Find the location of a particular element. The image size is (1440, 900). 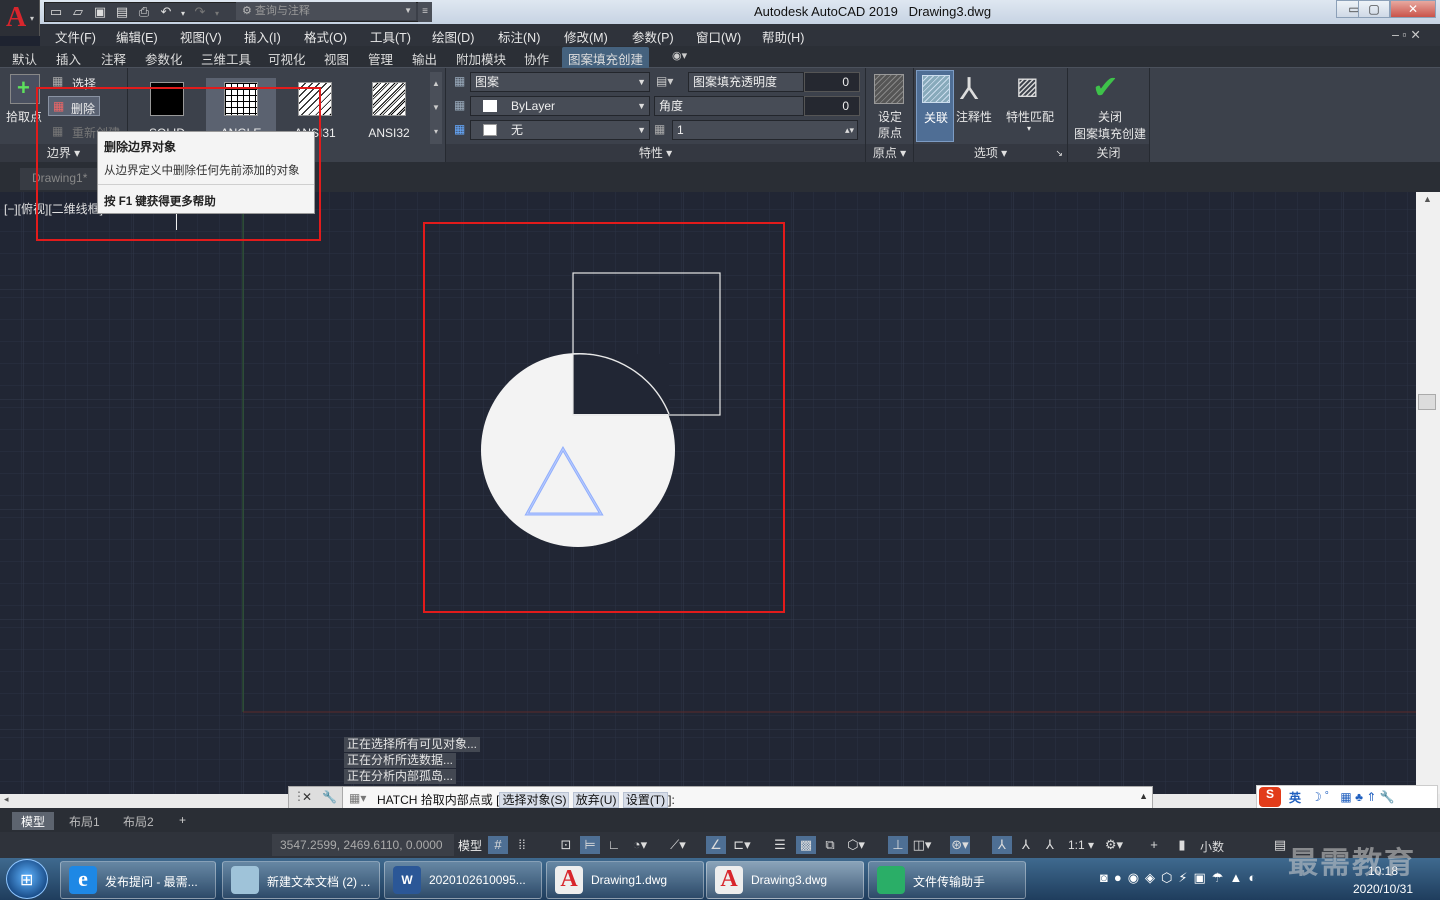

menu-parametric: 参数(P) is located at coordinates (653, 36).